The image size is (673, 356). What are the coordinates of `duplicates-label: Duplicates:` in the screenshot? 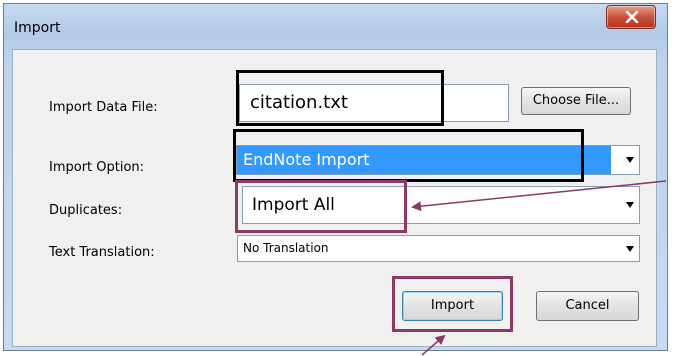 It's located at (86, 210).